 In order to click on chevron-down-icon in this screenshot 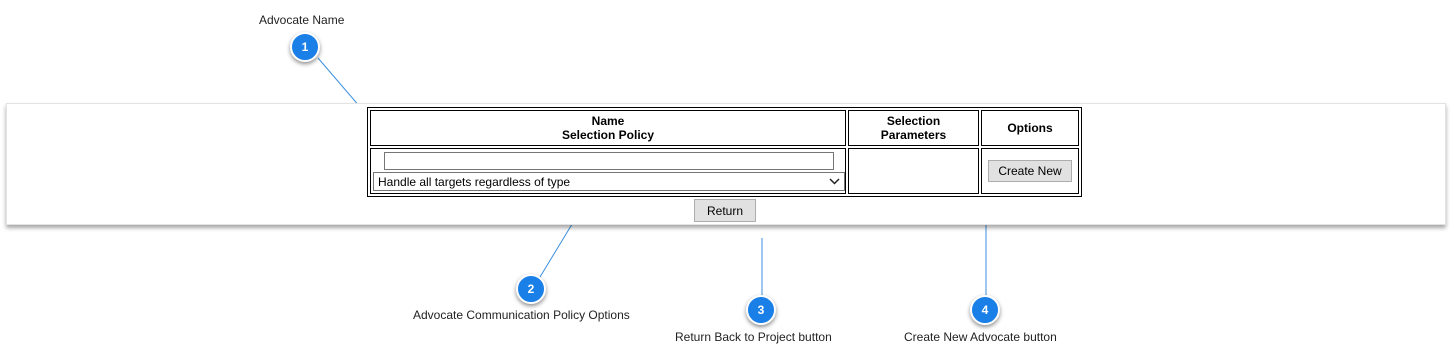, I will do `click(834, 181)`.